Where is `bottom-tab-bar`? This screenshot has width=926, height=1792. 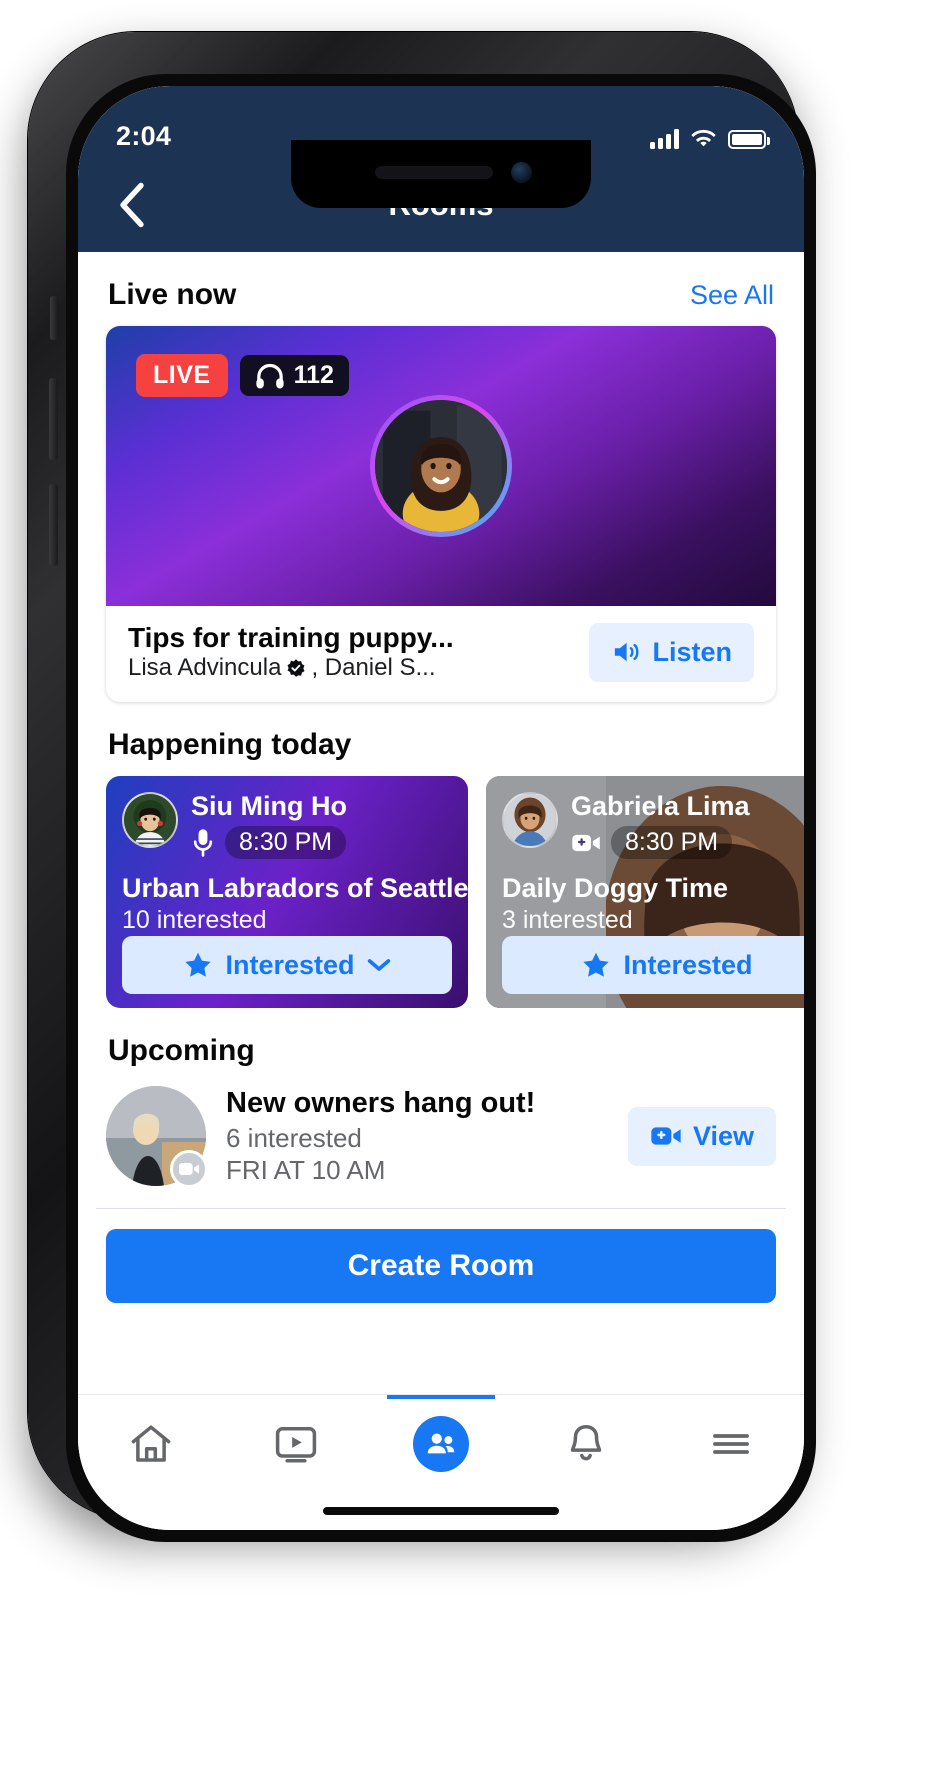
bottom-tab-bar is located at coordinates (441, 1443).